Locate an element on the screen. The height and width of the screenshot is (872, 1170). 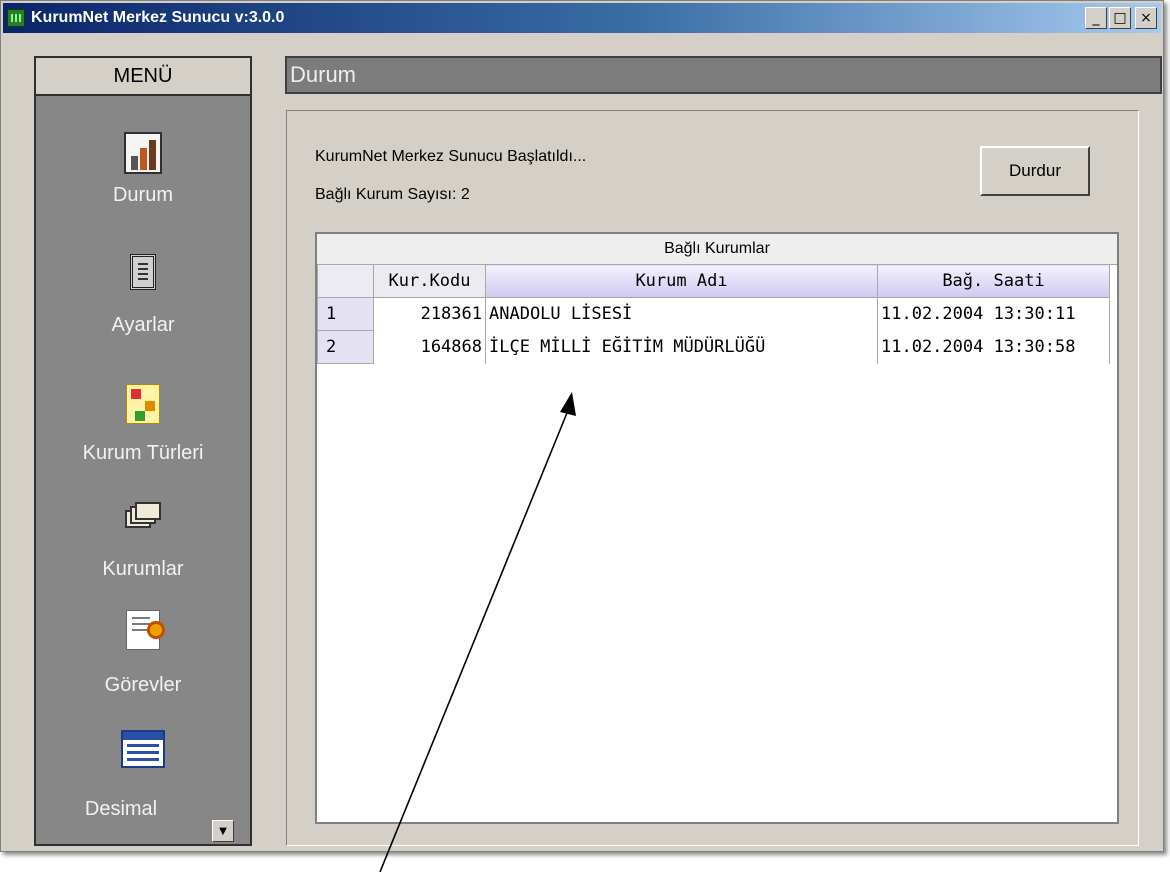
settings-document-icon is located at coordinates (143, 272).